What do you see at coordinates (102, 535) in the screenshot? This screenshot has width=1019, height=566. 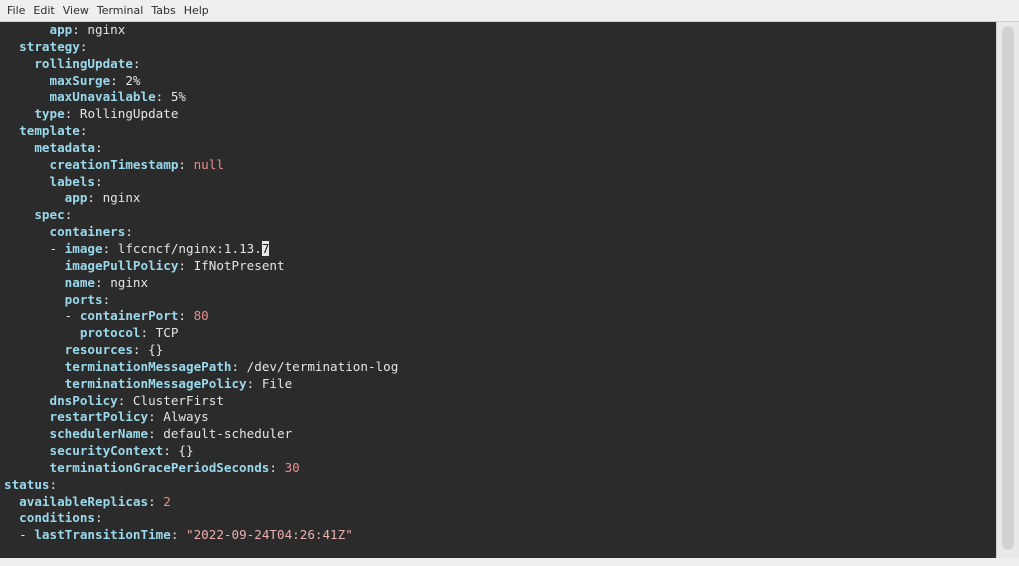 I see `yaml-key: lastTransitionTime` at bounding box center [102, 535].